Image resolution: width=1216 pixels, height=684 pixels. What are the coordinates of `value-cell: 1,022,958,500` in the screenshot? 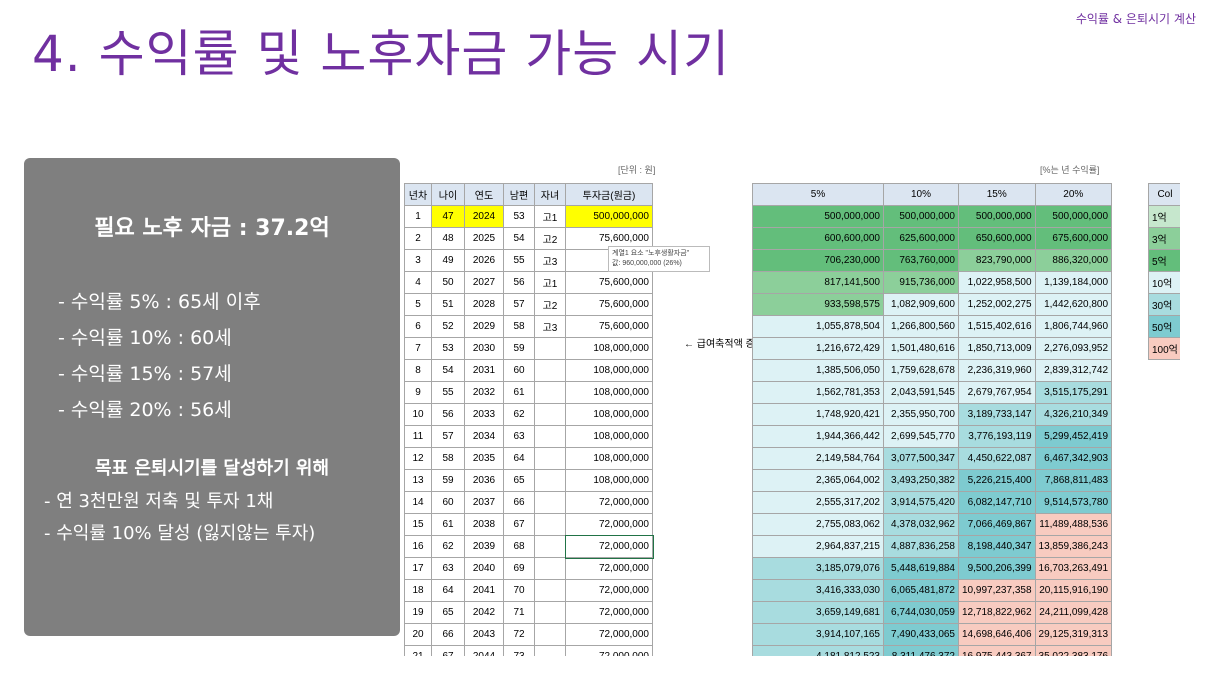 It's located at (997, 282).